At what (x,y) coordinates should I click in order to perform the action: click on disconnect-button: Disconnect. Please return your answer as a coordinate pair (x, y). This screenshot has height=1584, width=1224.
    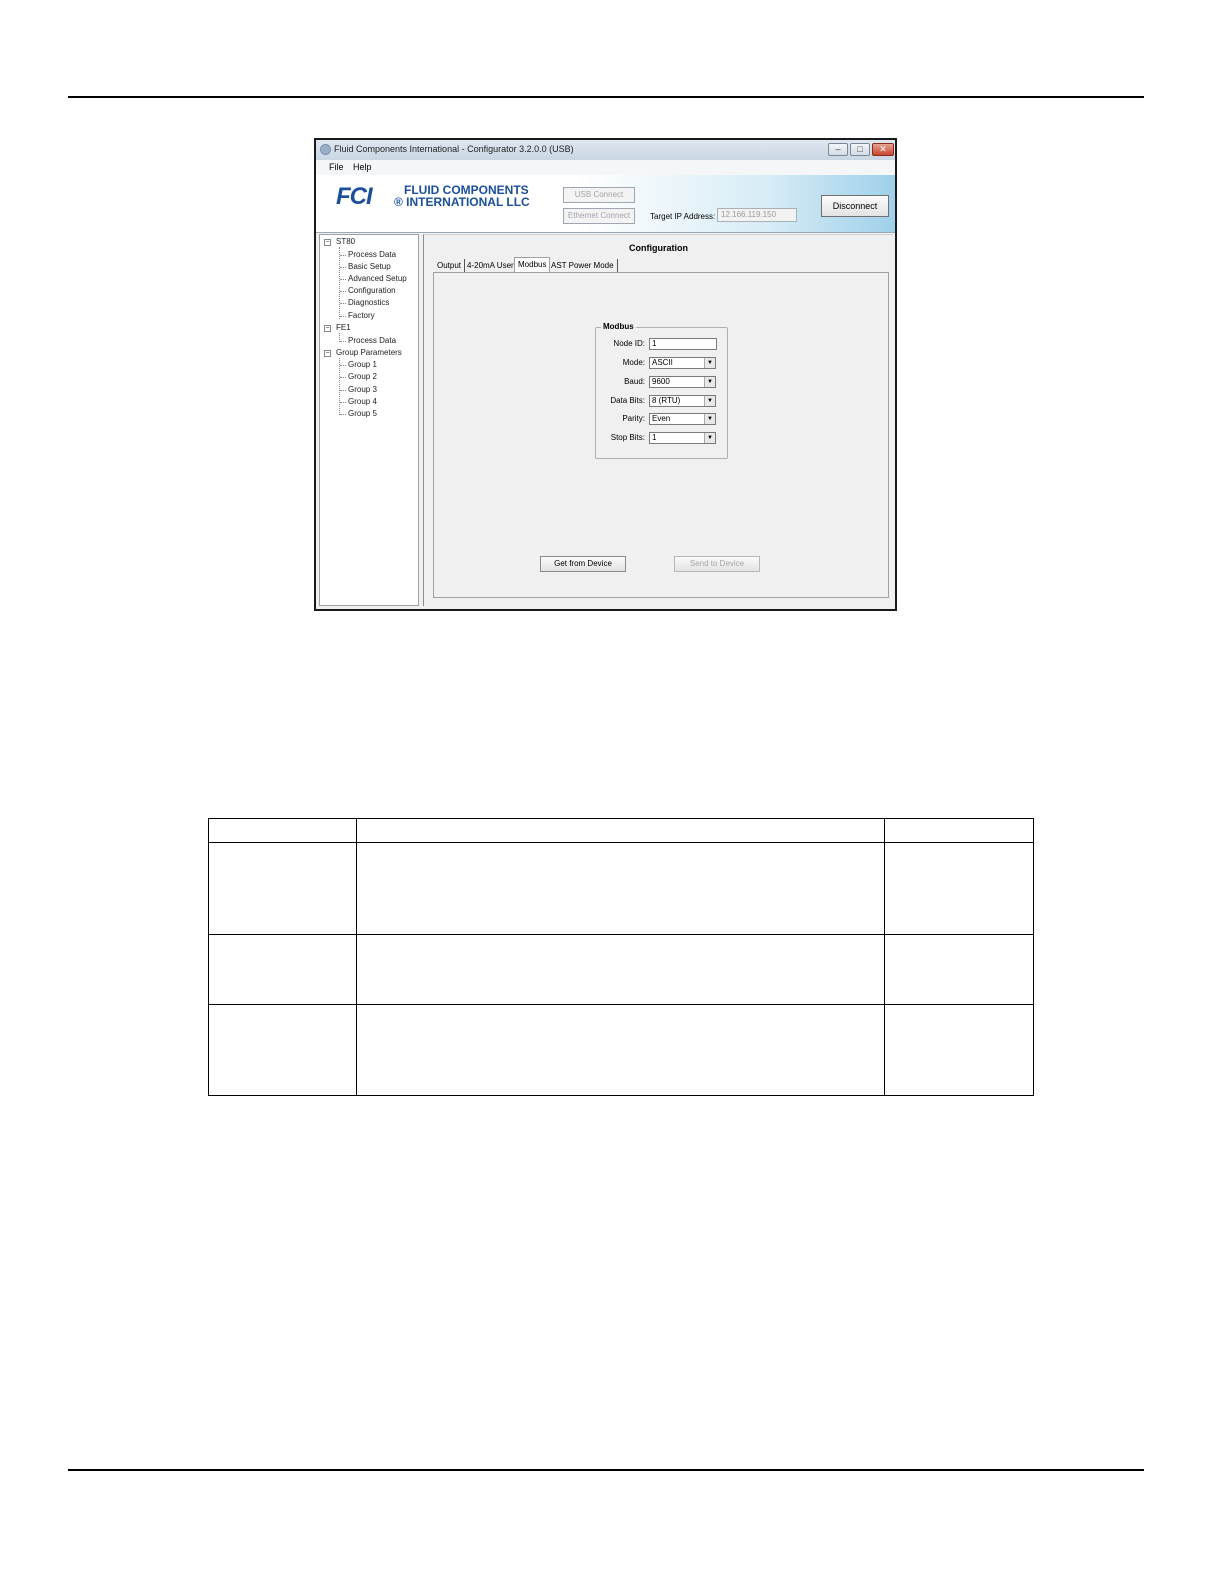
    Looking at the image, I should click on (855, 206).